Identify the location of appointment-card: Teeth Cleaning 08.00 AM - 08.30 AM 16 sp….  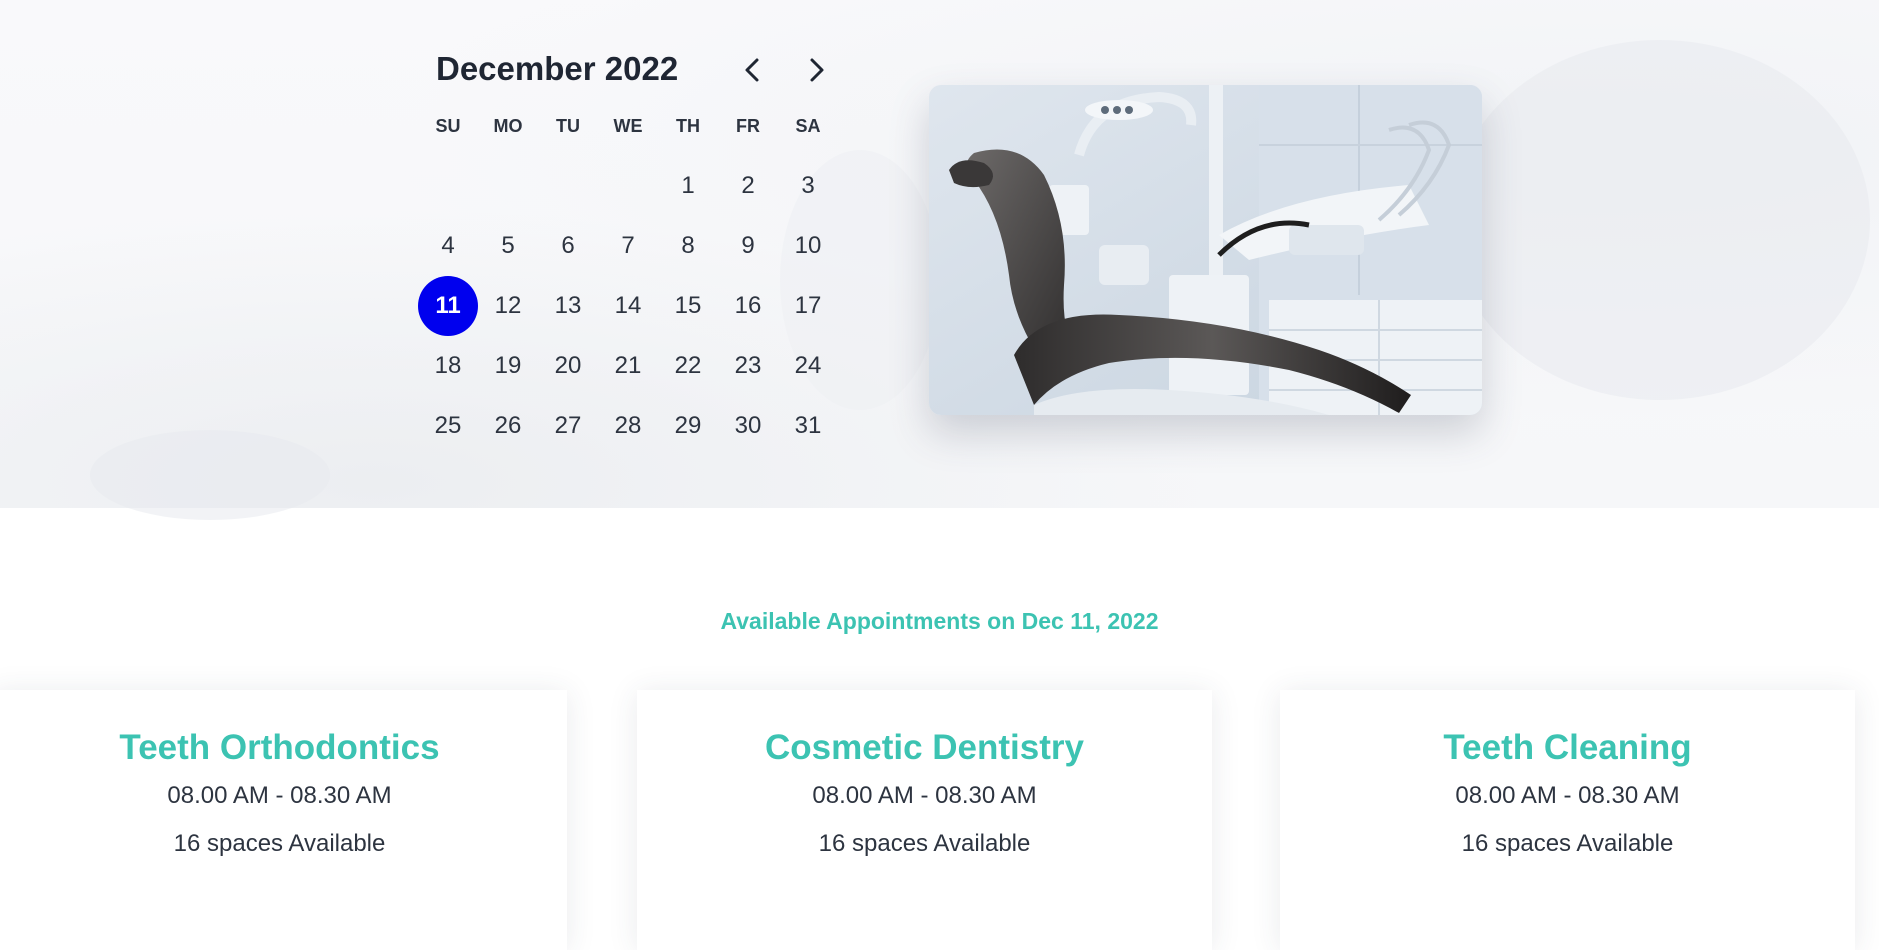
(1567, 820).